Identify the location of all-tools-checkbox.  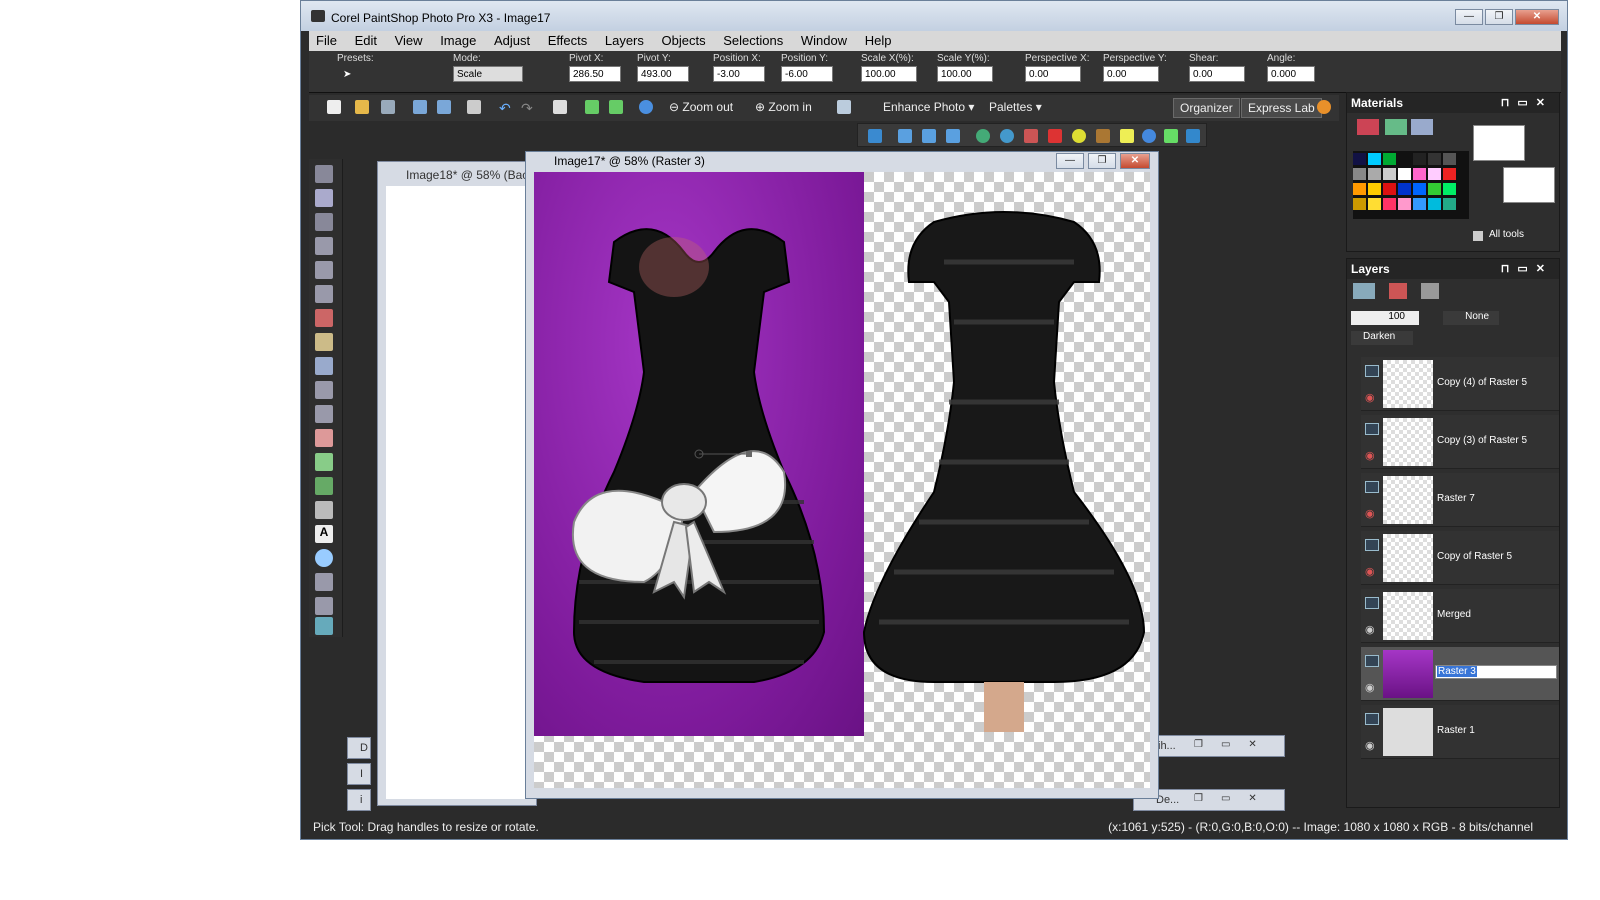
(1478, 236).